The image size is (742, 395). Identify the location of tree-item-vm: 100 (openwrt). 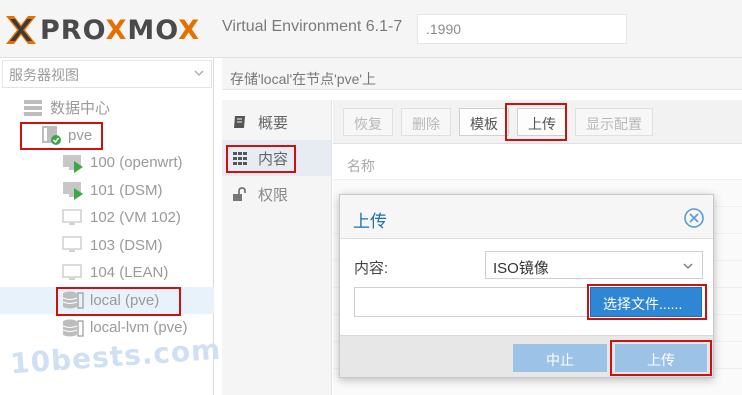
(107, 163).